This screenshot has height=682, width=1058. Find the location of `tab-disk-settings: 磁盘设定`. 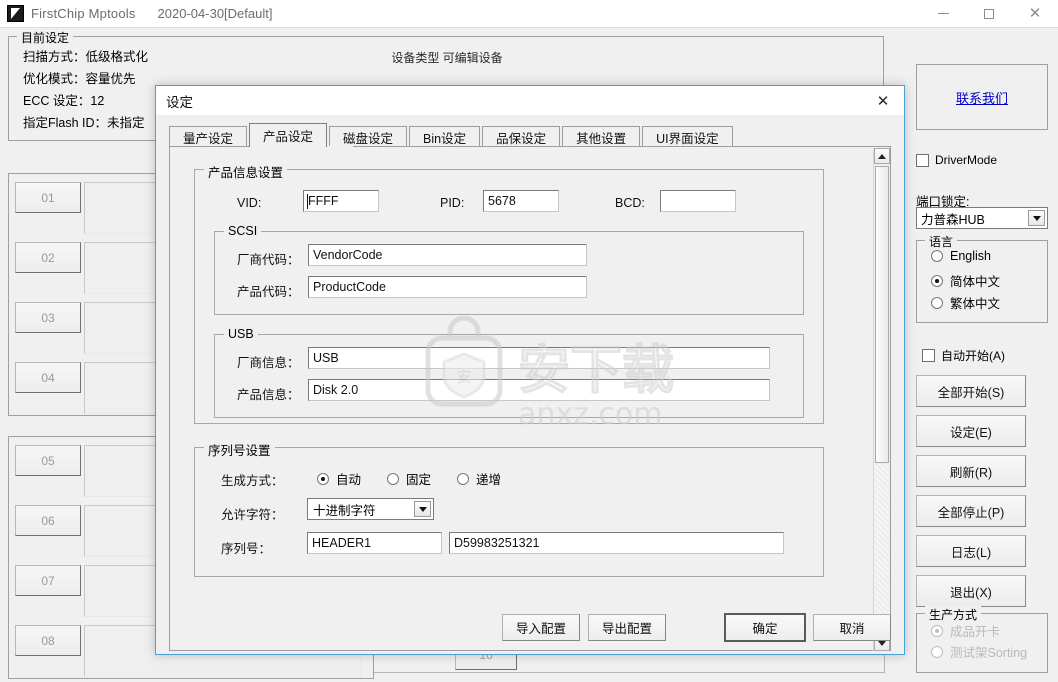

tab-disk-settings: 磁盘设定 is located at coordinates (368, 136).